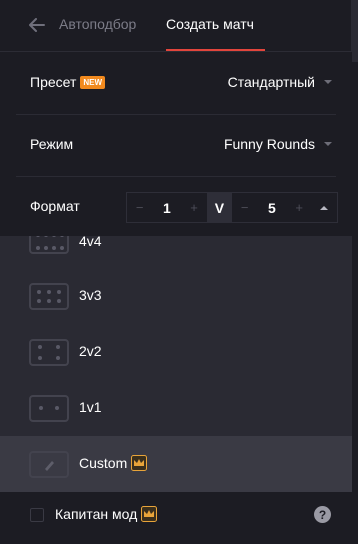 This screenshot has width=358, height=544. I want to click on active-tab-indicator, so click(215, 50).